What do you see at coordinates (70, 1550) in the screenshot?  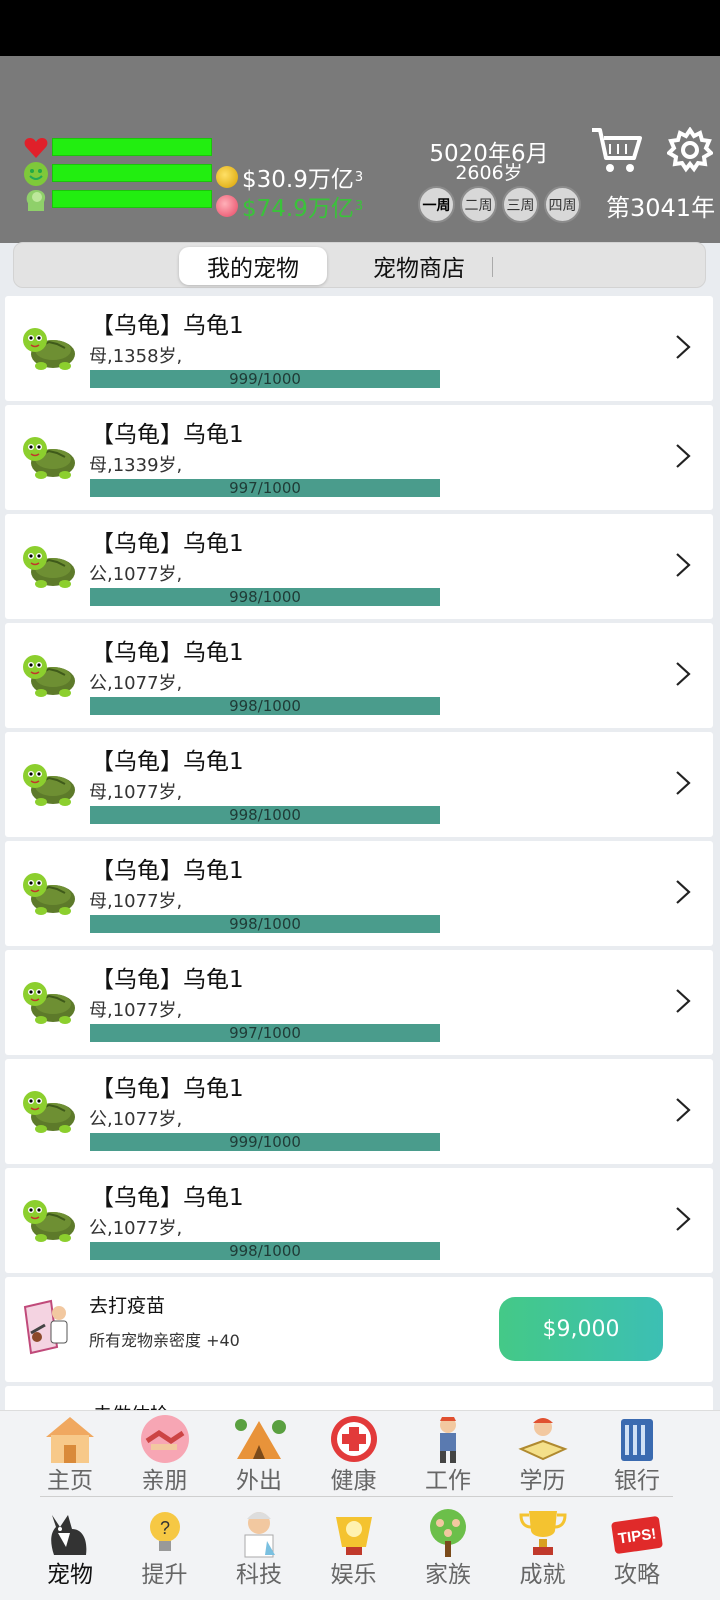 I see `nav-item-dog: 宠物` at bounding box center [70, 1550].